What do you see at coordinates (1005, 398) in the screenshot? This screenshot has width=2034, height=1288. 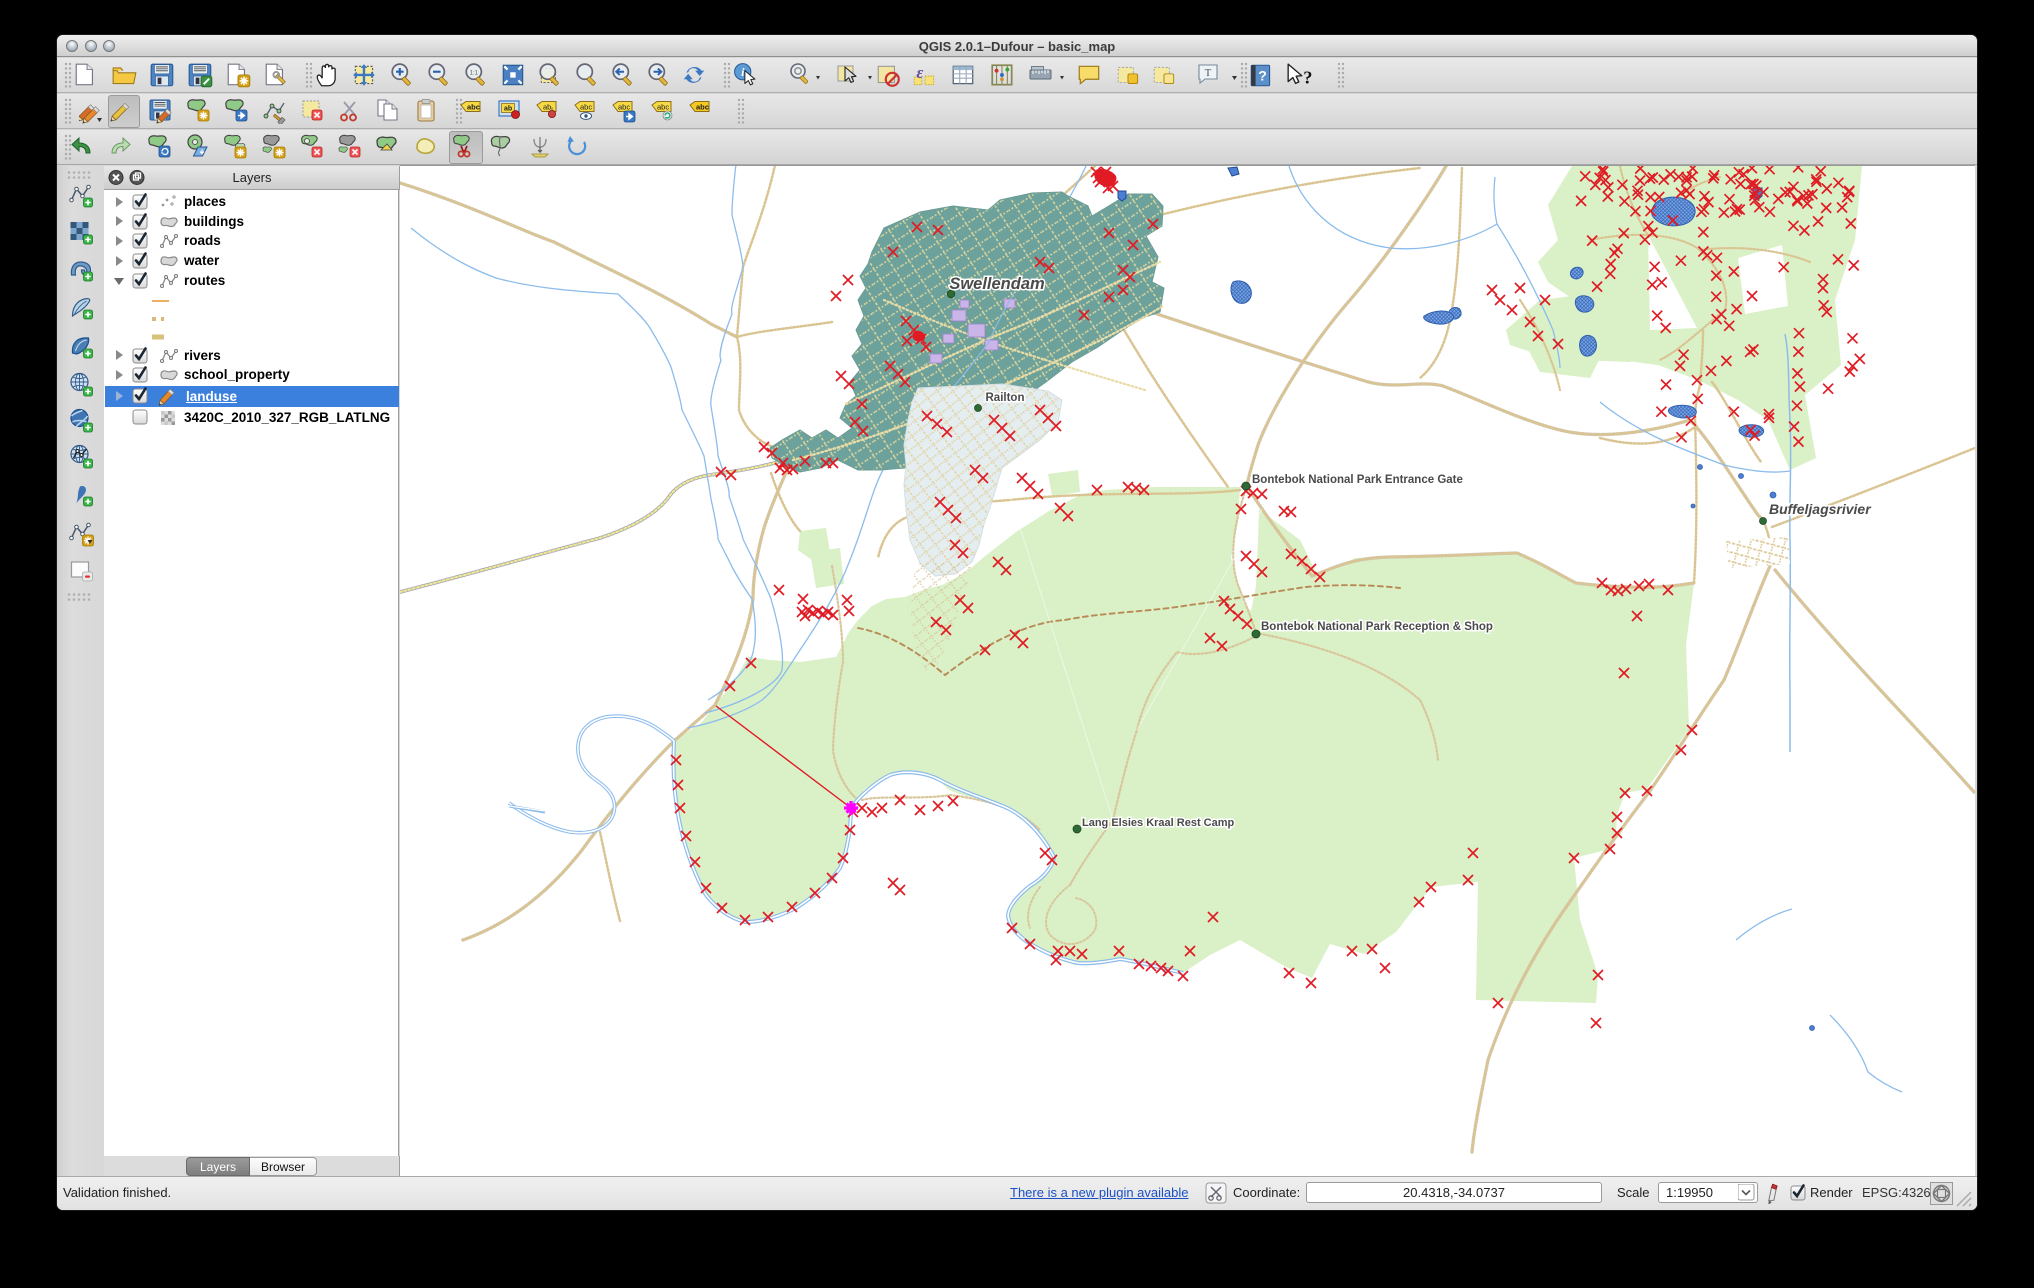 I see `svg-text: Railton` at bounding box center [1005, 398].